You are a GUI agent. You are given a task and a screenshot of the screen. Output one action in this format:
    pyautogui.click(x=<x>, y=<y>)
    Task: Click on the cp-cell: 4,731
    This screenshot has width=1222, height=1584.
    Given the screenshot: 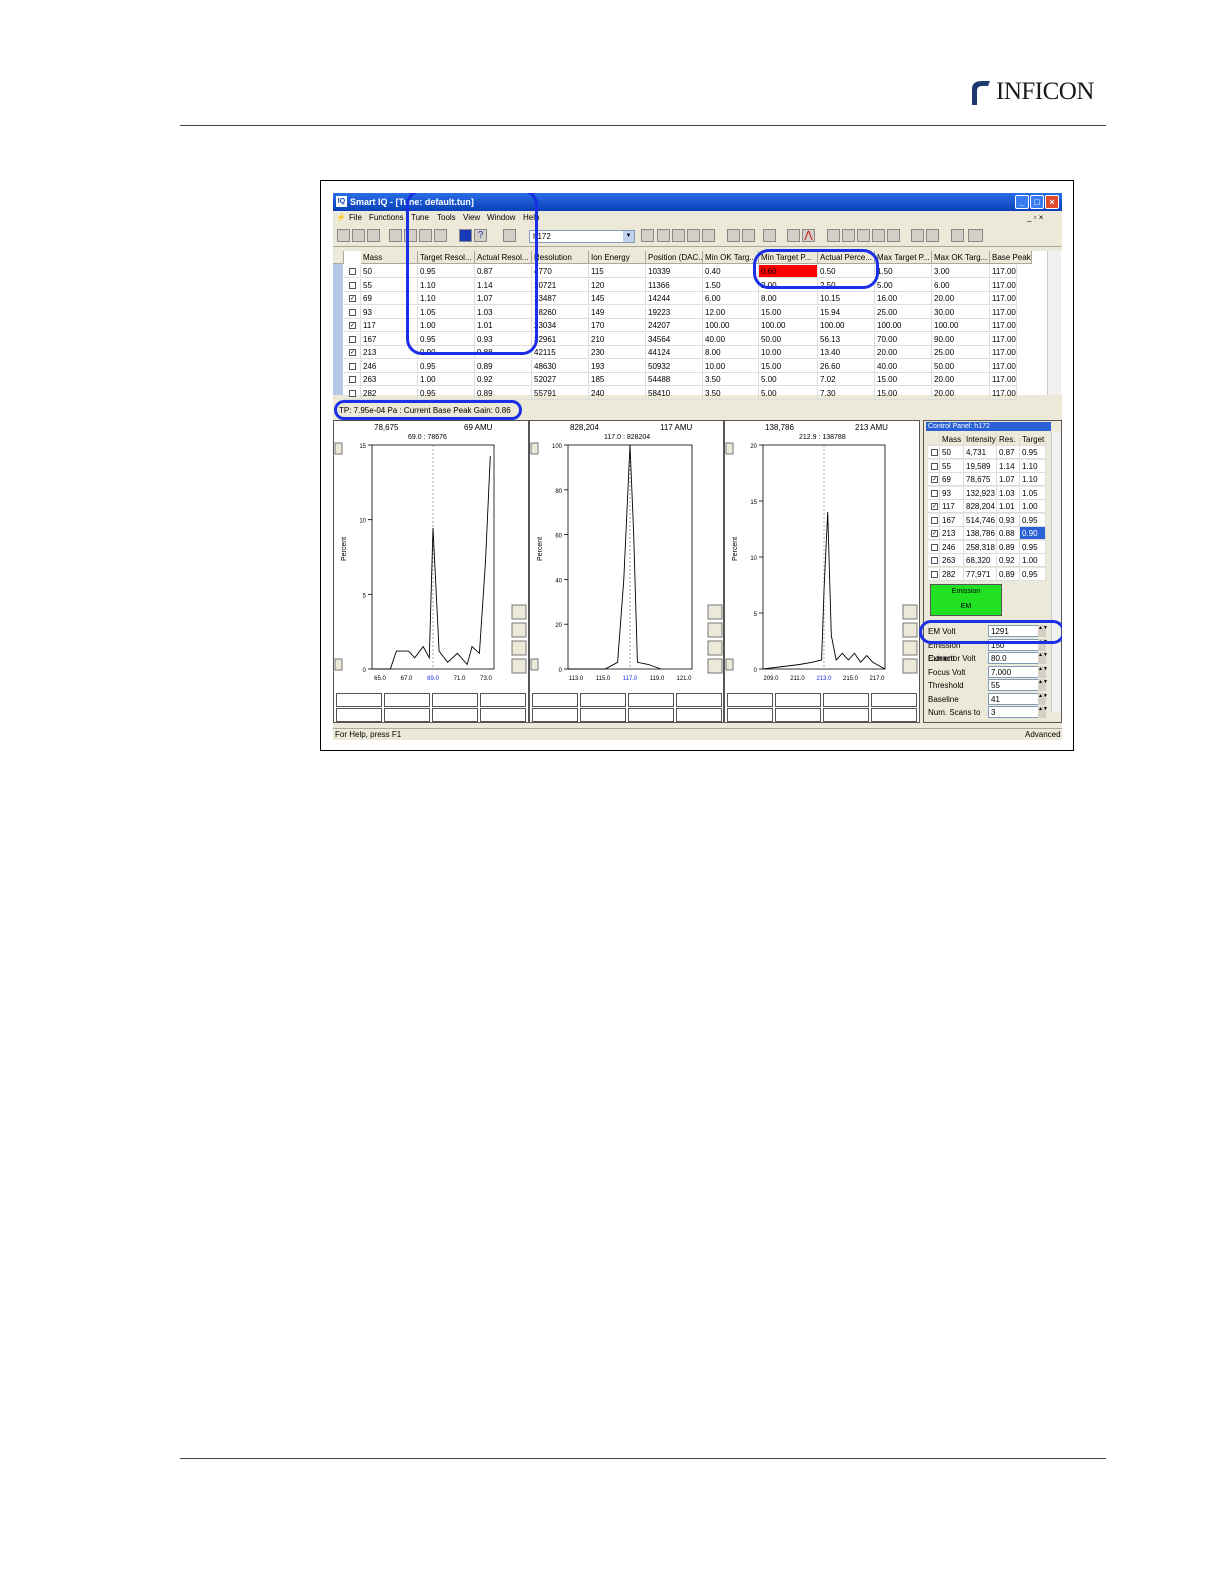 What is the action you would take?
    pyautogui.click(x=980, y=452)
    